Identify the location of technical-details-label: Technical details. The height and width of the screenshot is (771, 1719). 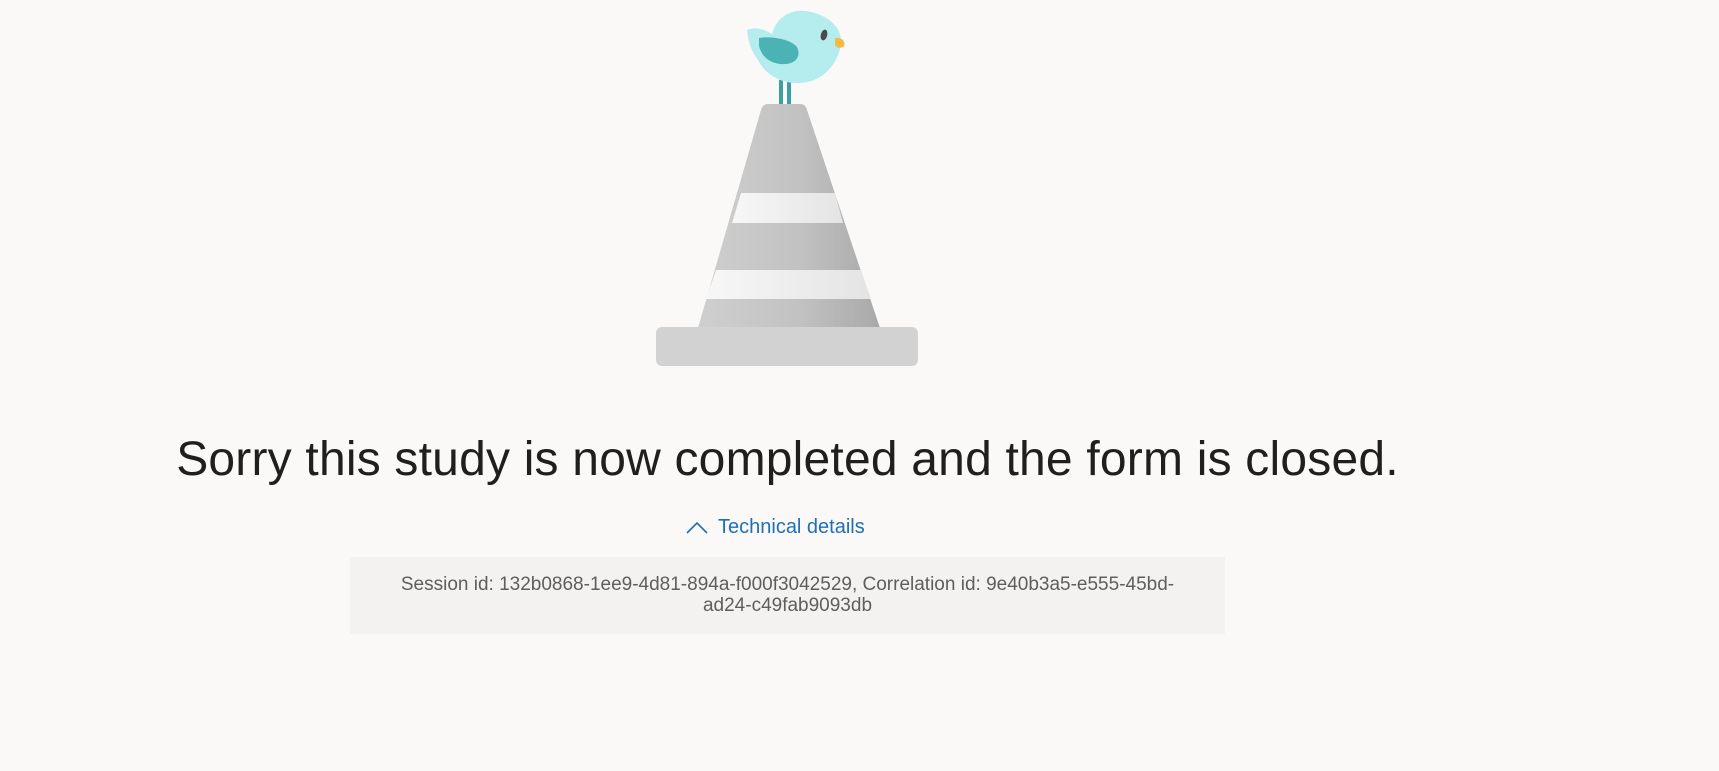
(791, 526).